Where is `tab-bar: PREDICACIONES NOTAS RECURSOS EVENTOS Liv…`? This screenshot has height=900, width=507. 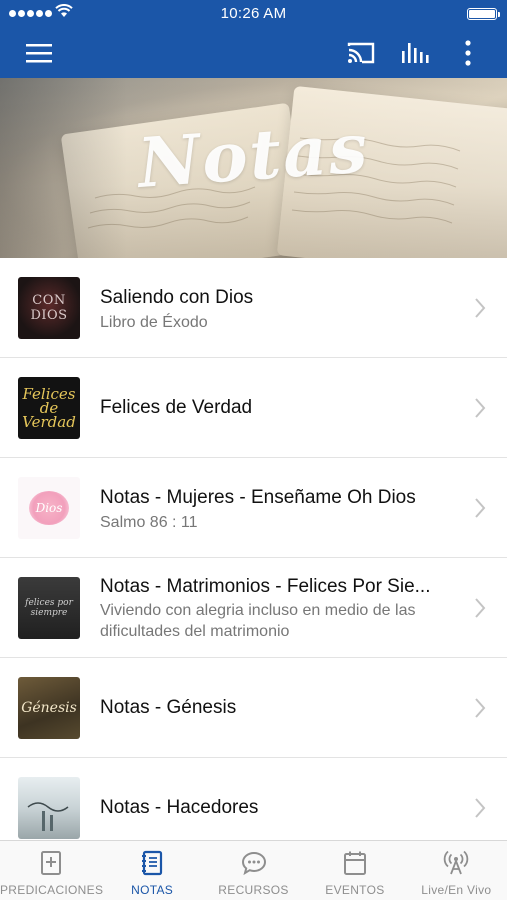
tab-bar: PREDICACIONES NOTAS RECURSOS EVENTOS Liv… is located at coordinates (253, 870).